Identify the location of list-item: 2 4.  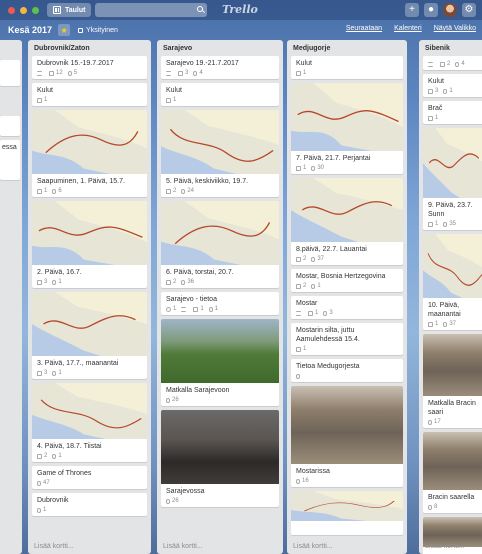
(452, 63).